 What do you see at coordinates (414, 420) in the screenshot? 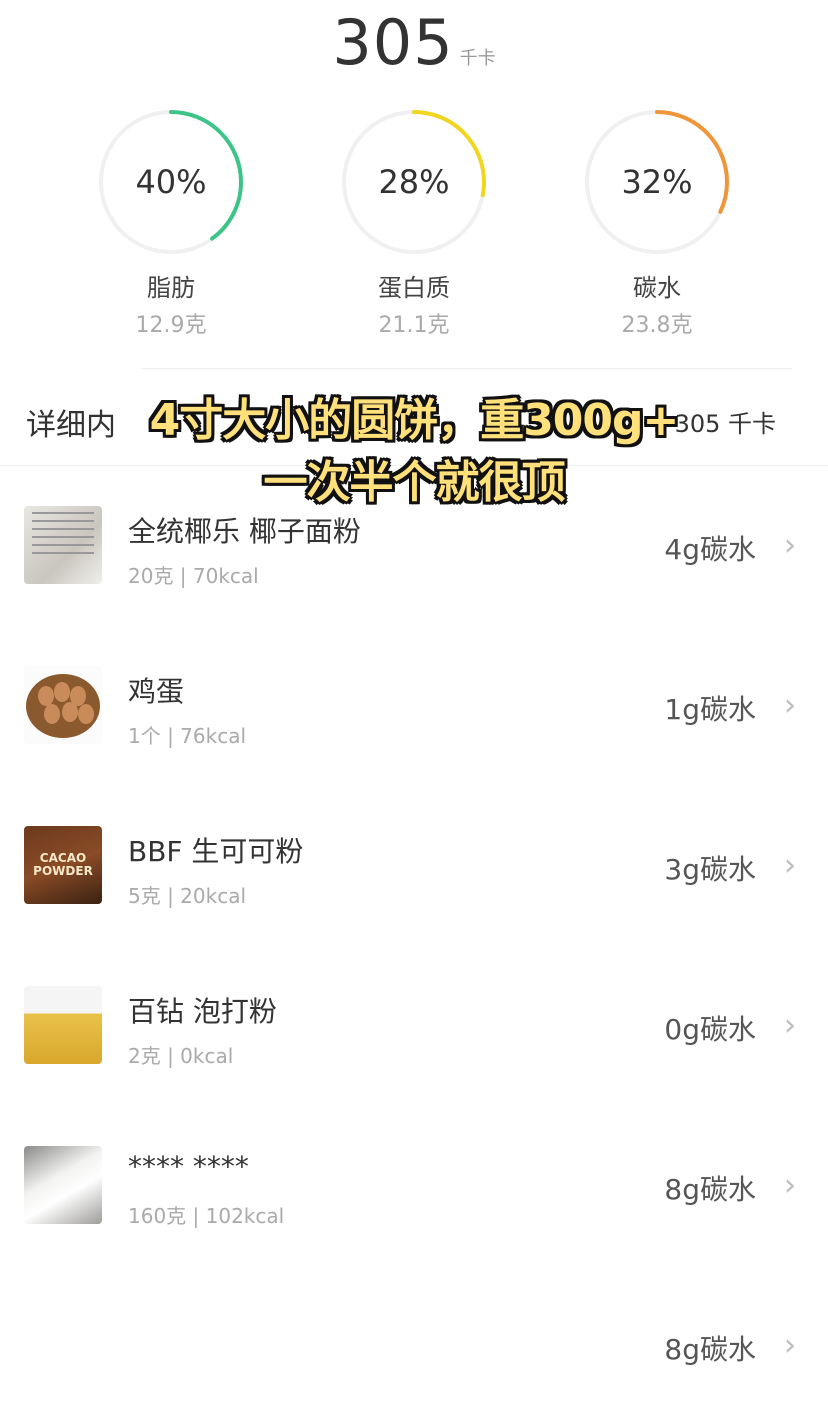
I see `overlay-caption-line1: 4寸大小的圆饼，重300g+` at bounding box center [414, 420].